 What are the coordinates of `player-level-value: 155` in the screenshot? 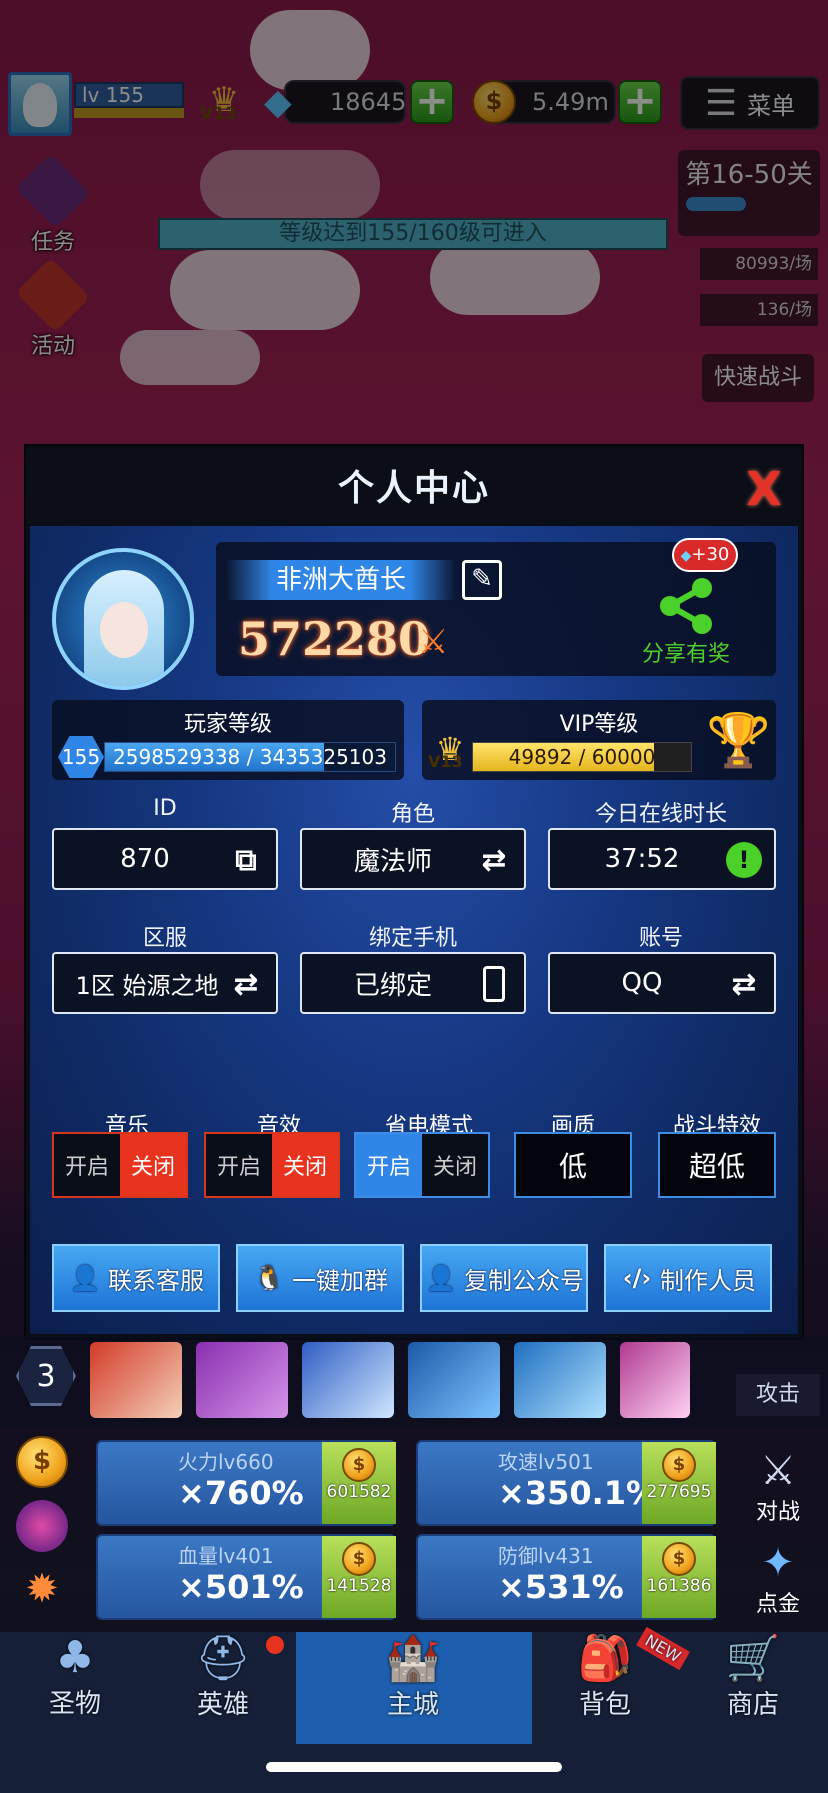 It's located at (81, 757).